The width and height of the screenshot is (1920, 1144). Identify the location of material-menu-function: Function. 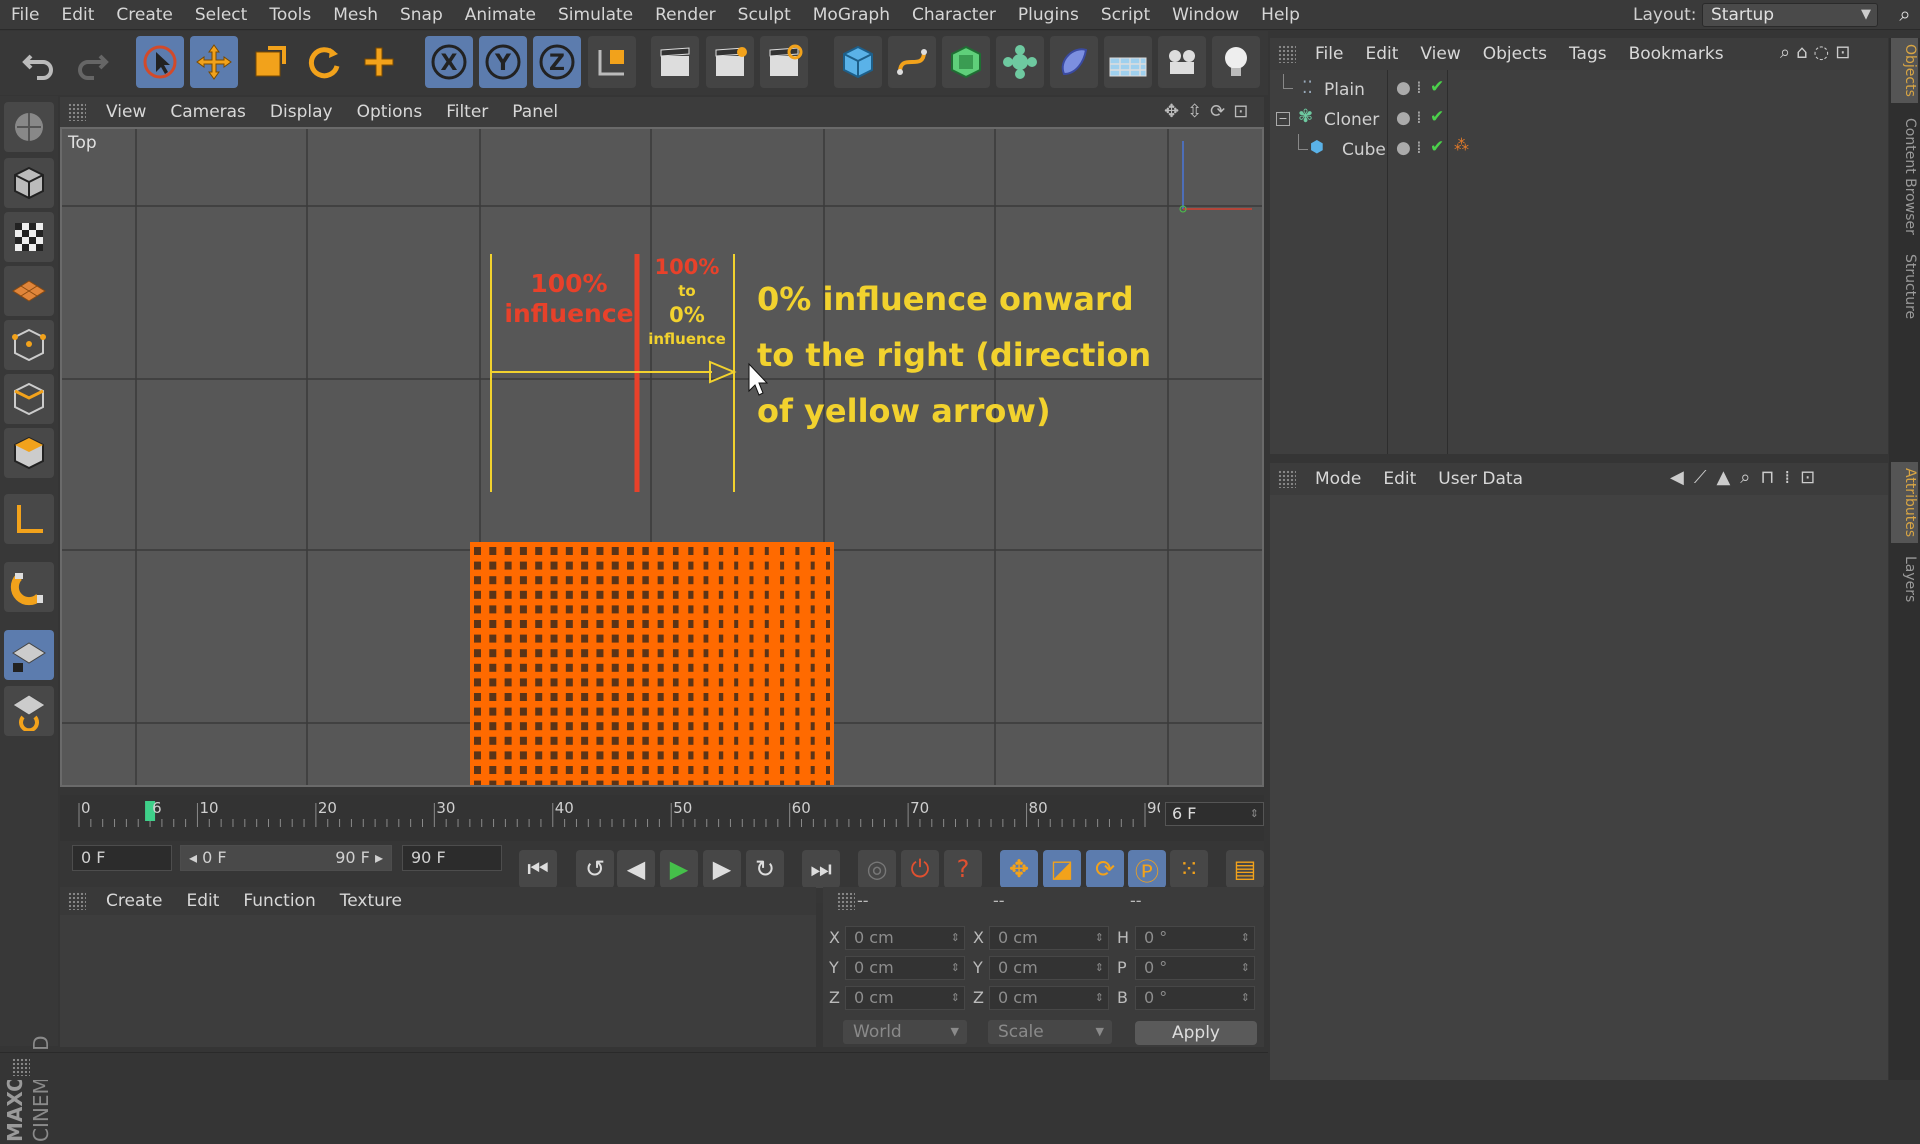
(279, 901).